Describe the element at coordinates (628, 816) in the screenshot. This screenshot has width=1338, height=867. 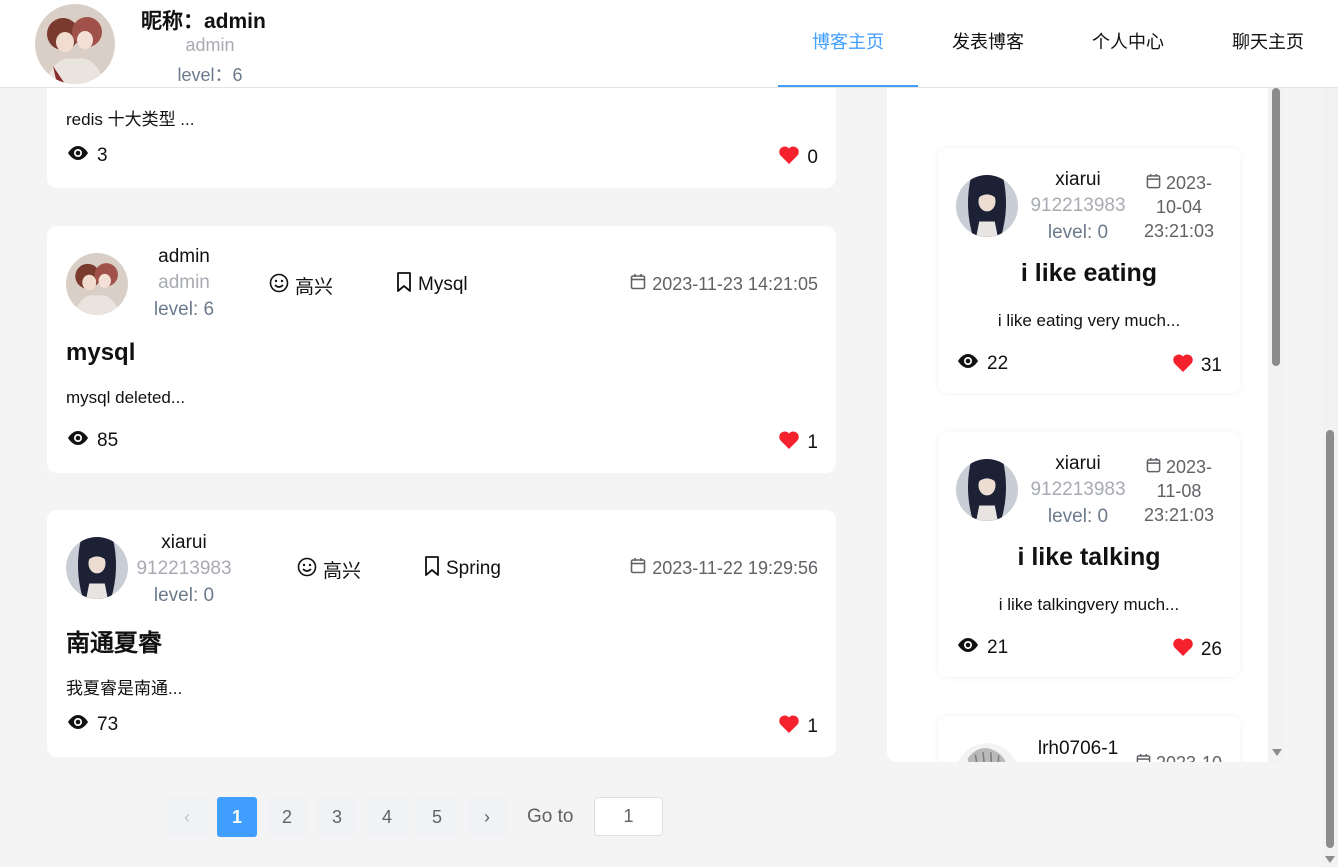
I see `goto-page-input` at that location.